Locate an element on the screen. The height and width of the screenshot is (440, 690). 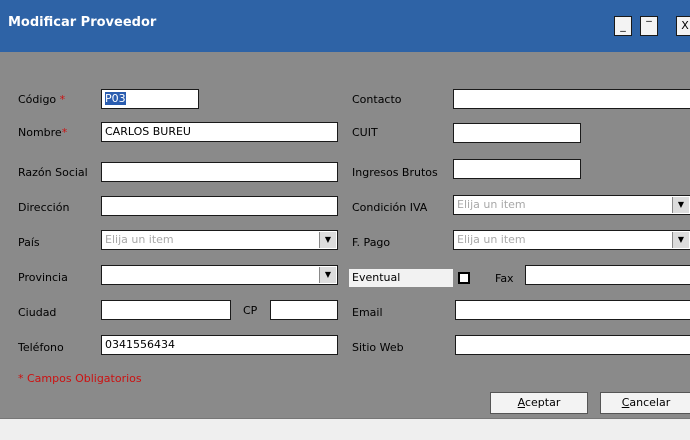
razon-social-input is located at coordinates (219, 172).